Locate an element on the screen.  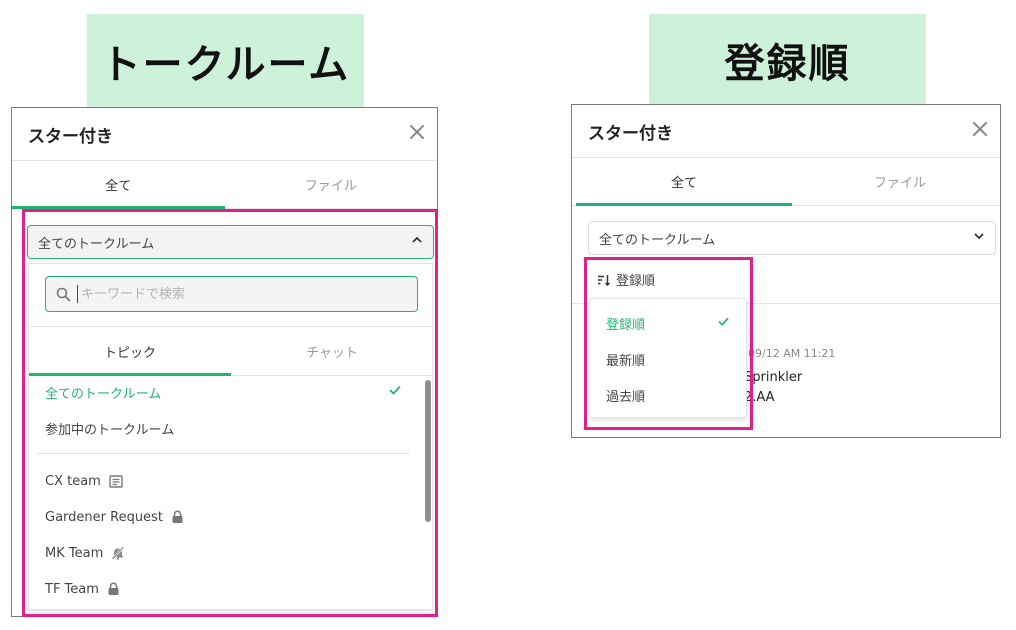
message-timestamp: 09/12 AM 11:21 is located at coordinates (792, 353).